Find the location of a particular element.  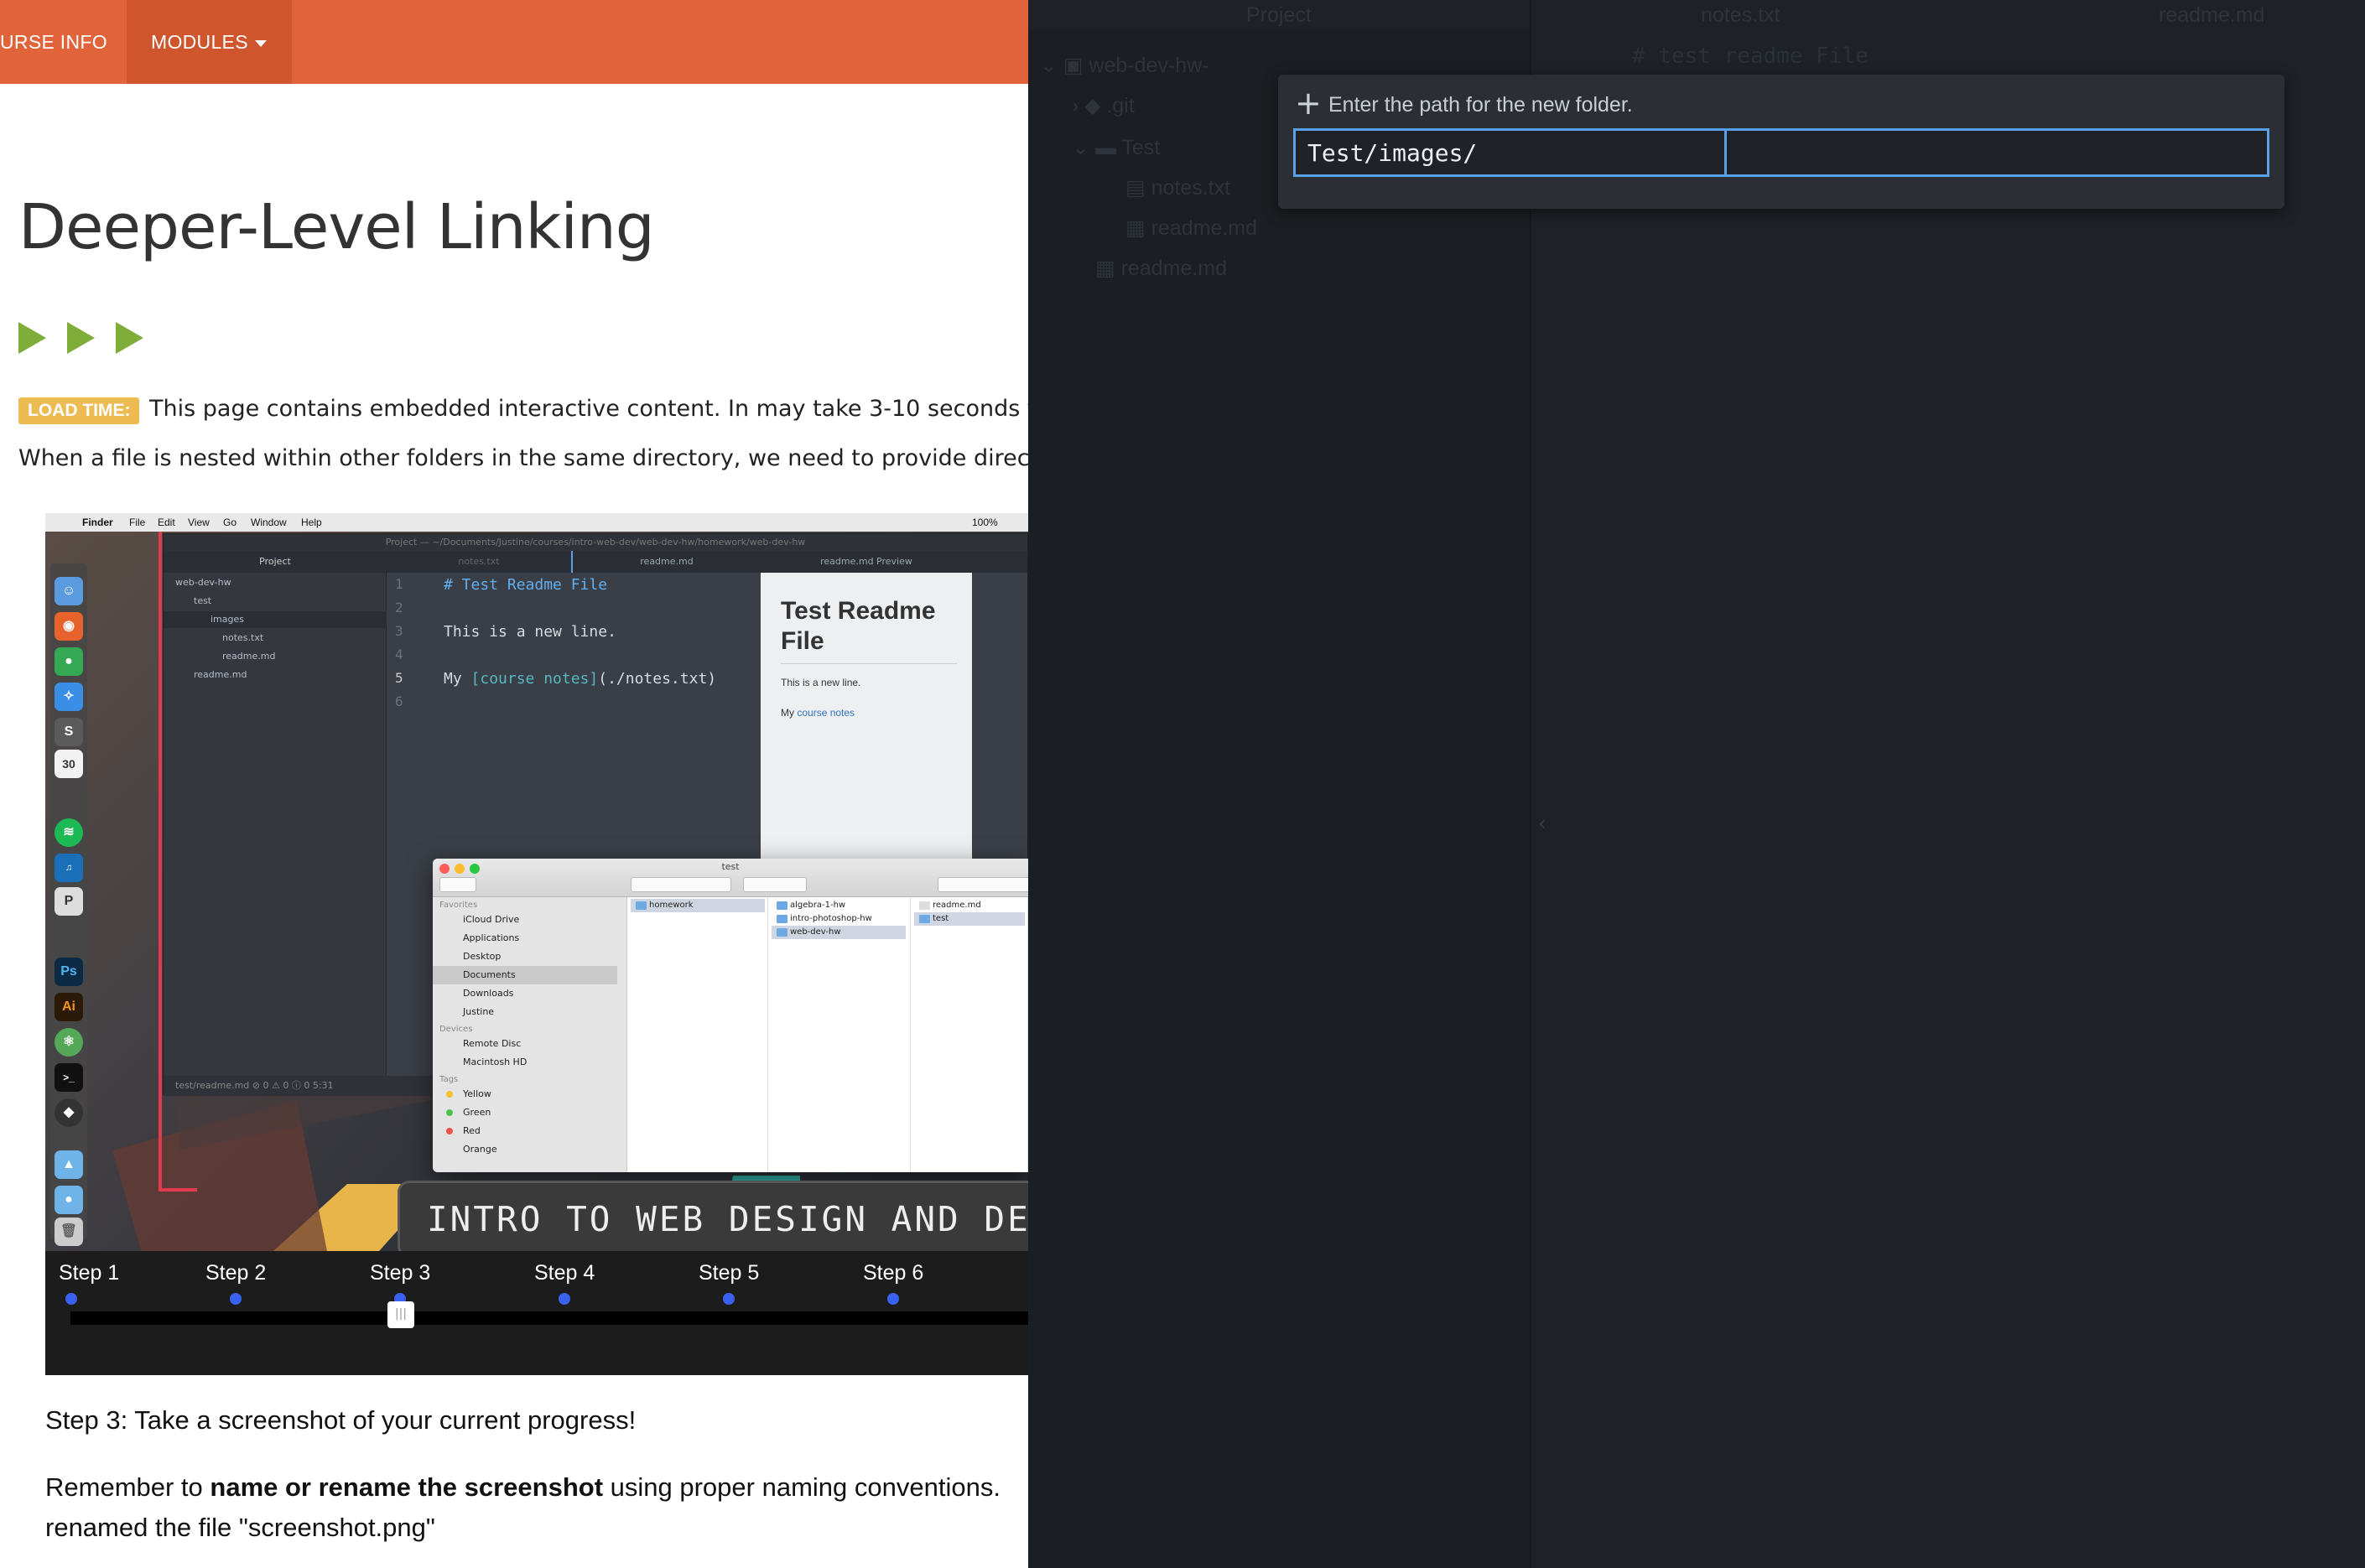

menubar-item: View is located at coordinates (199, 522).